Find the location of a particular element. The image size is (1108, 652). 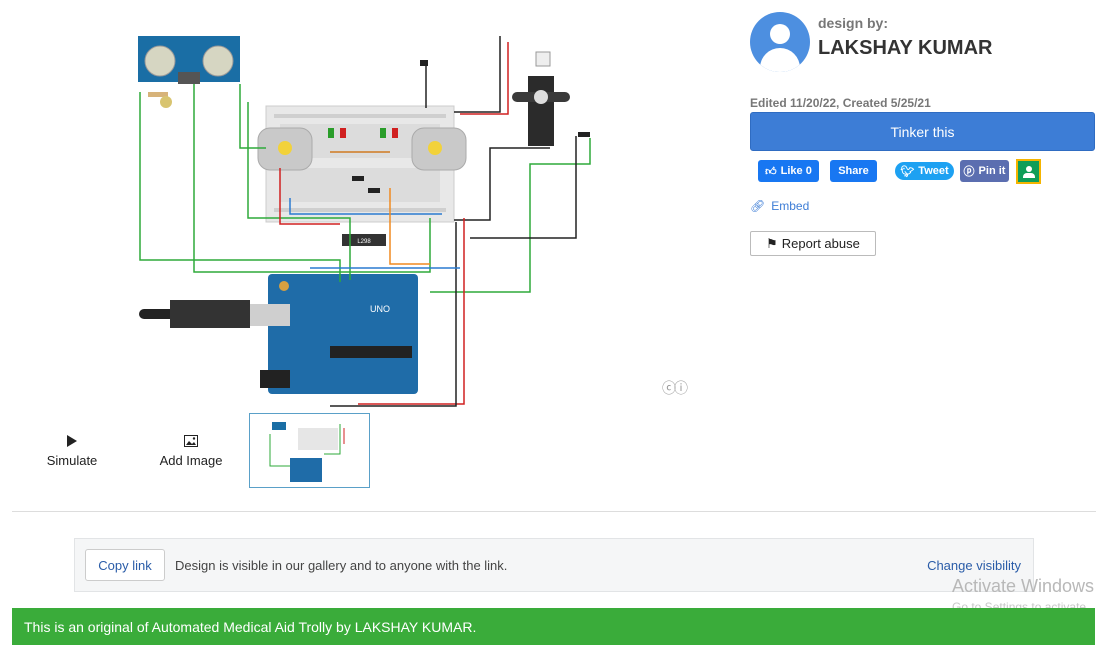

add-image-label: Add Image is located at coordinates (191, 460).